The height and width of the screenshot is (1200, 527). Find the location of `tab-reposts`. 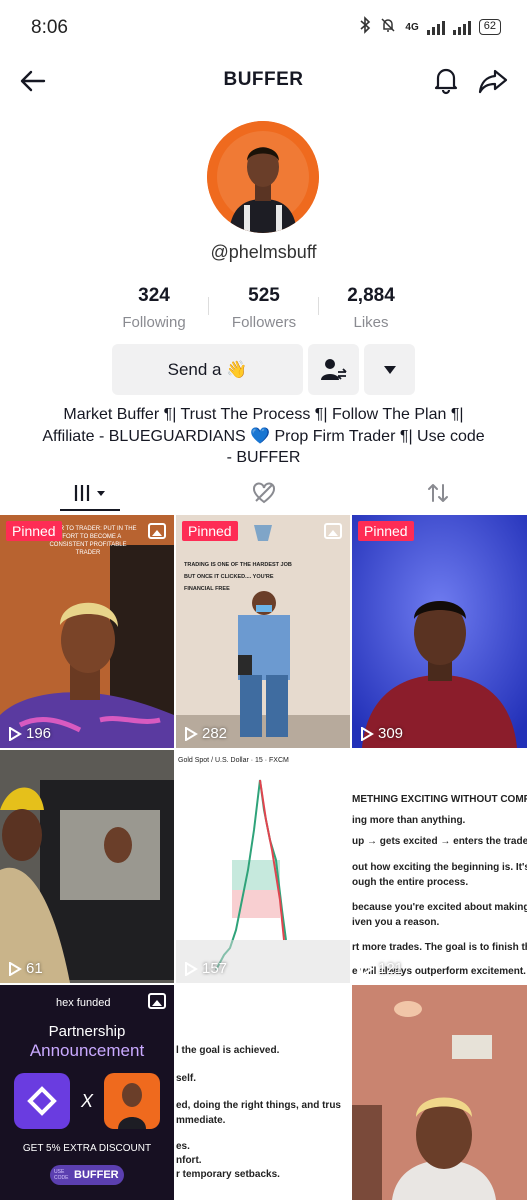

tab-reposts is located at coordinates (438, 493).